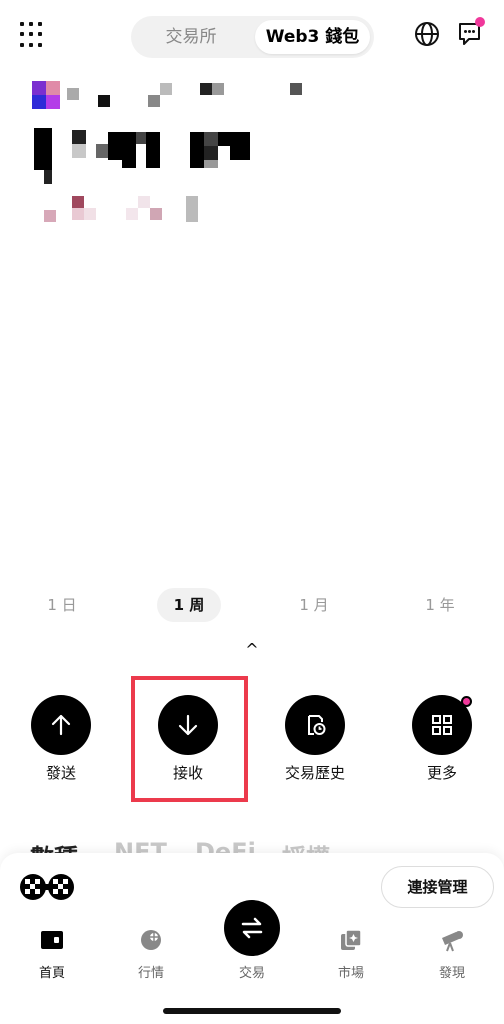  I want to click on mode-switch: 交易所 Web3 錢包, so click(252, 37).